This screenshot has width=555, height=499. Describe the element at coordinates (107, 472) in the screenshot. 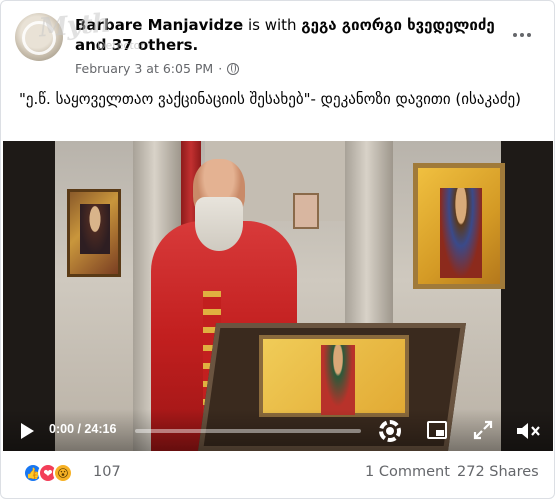

I see `reaction-count: 107` at that location.